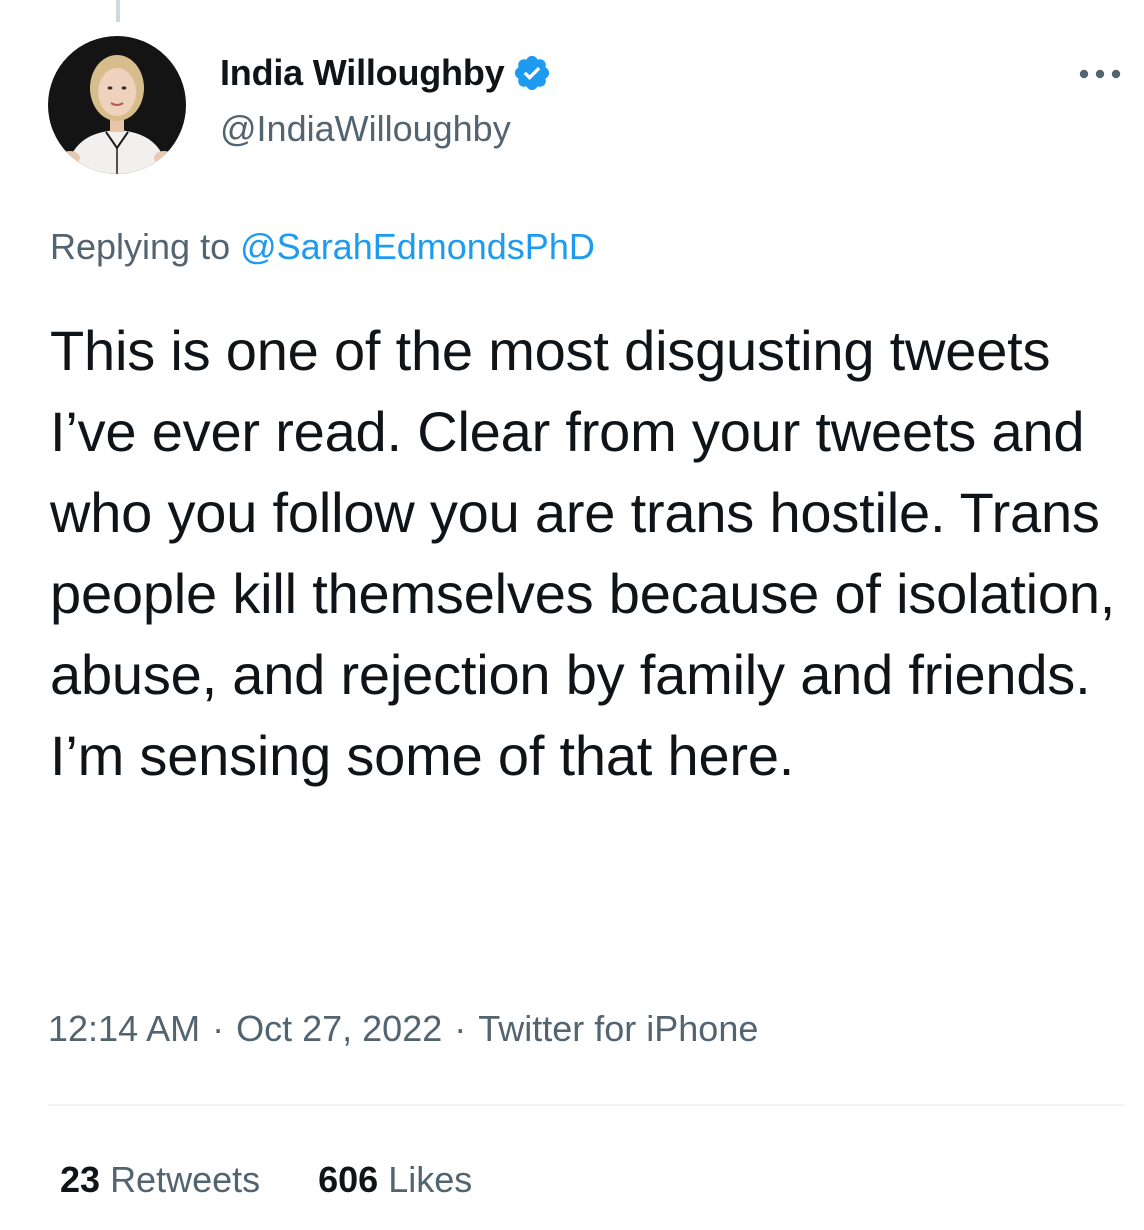 This screenshot has width=1144, height=1230. I want to click on verified-badge-icon, so click(532, 73).